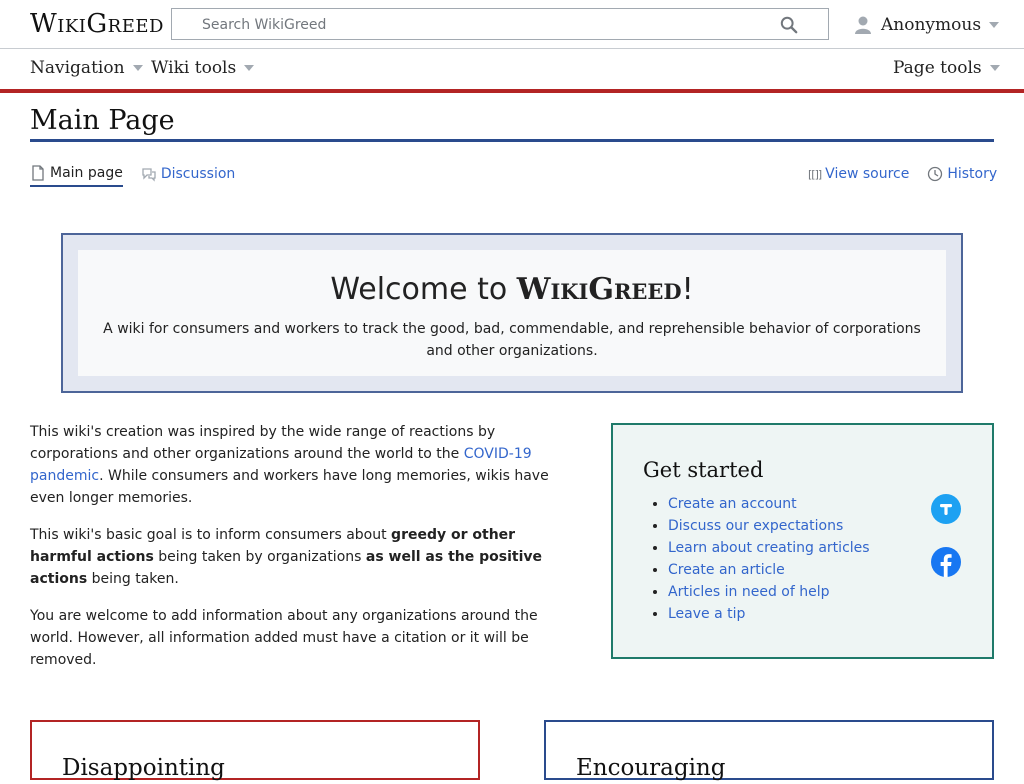  Describe the element at coordinates (687, 289) in the screenshot. I see `welcome-suffix: !` at that location.